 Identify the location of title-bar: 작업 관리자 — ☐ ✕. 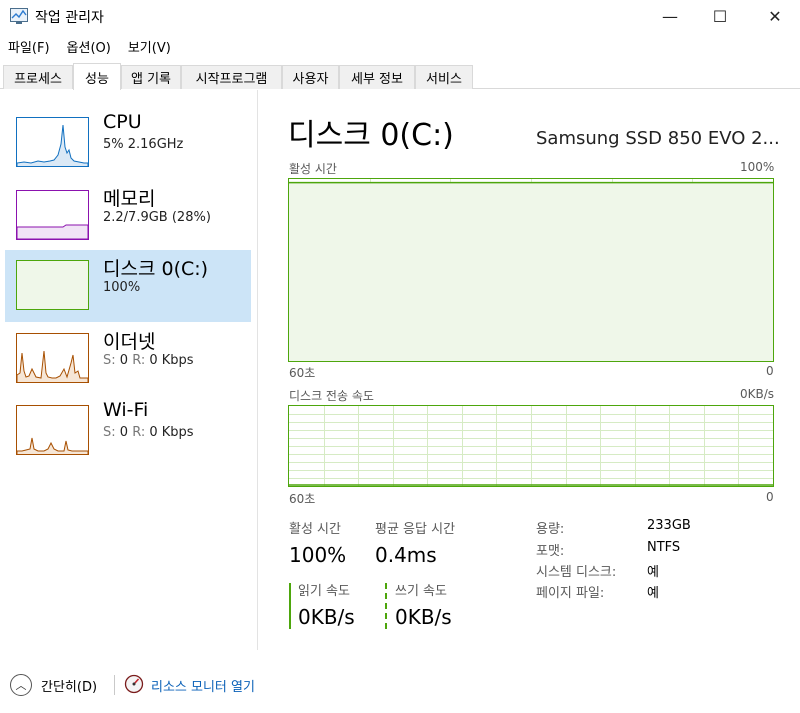
(400, 17).